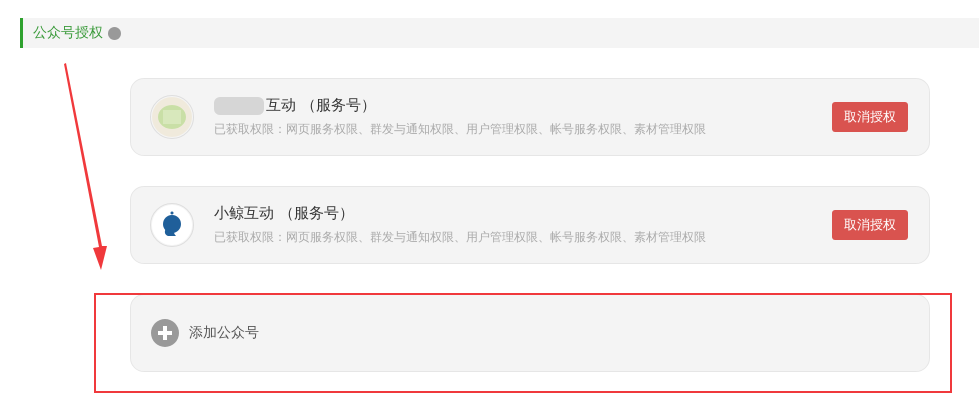 The image size is (979, 417). What do you see at coordinates (68, 33) in the screenshot?
I see `section-title: 公众号授权` at bounding box center [68, 33].